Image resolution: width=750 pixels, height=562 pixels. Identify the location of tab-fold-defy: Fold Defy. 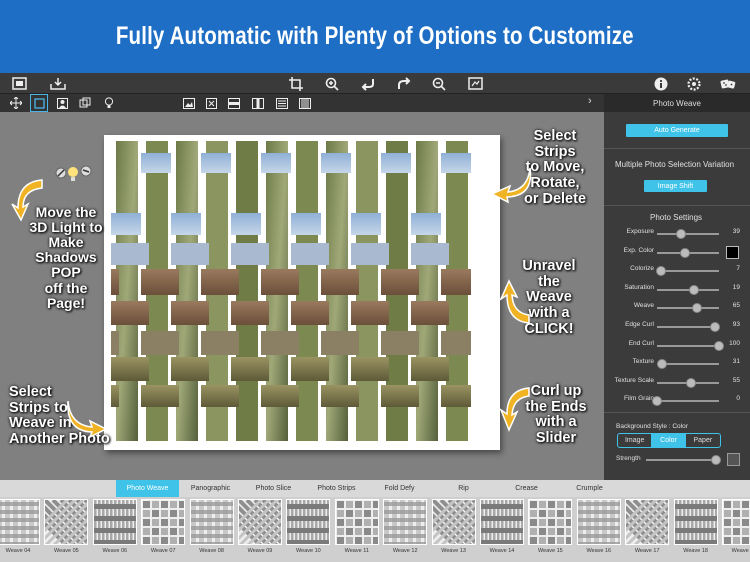
(399, 488).